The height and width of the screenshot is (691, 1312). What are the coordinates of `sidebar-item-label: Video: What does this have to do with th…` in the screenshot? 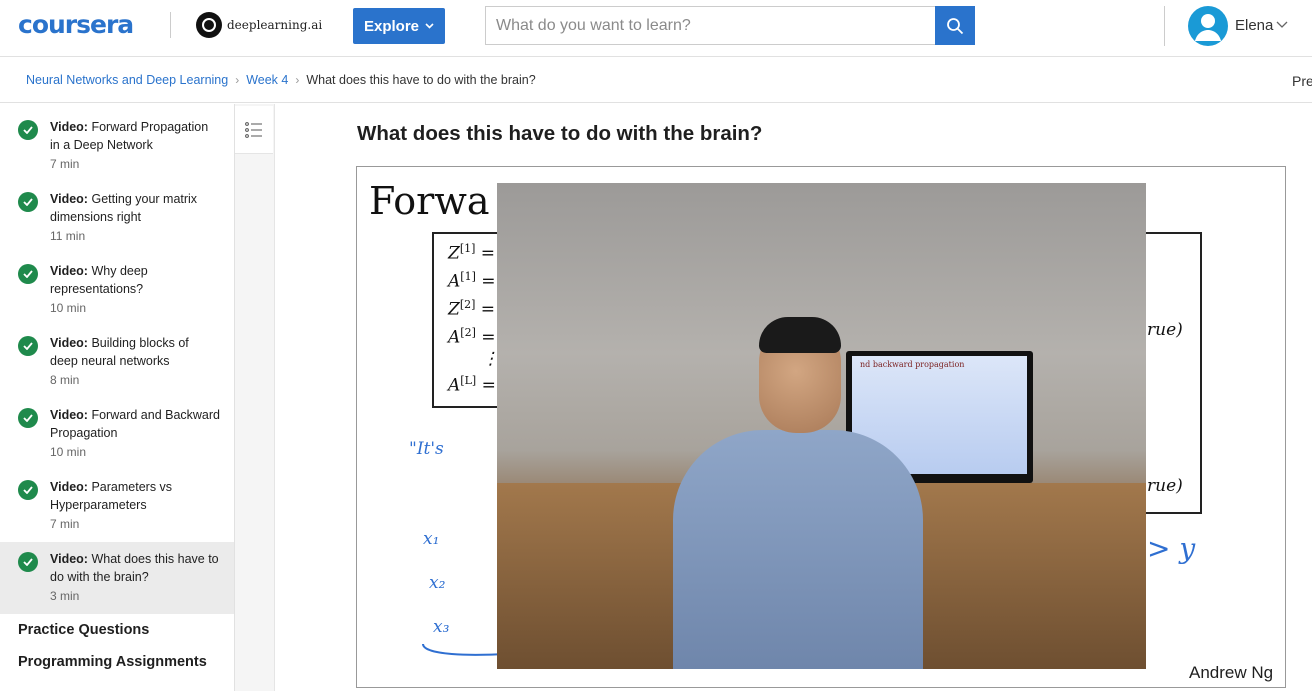 It's located at (134, 568).